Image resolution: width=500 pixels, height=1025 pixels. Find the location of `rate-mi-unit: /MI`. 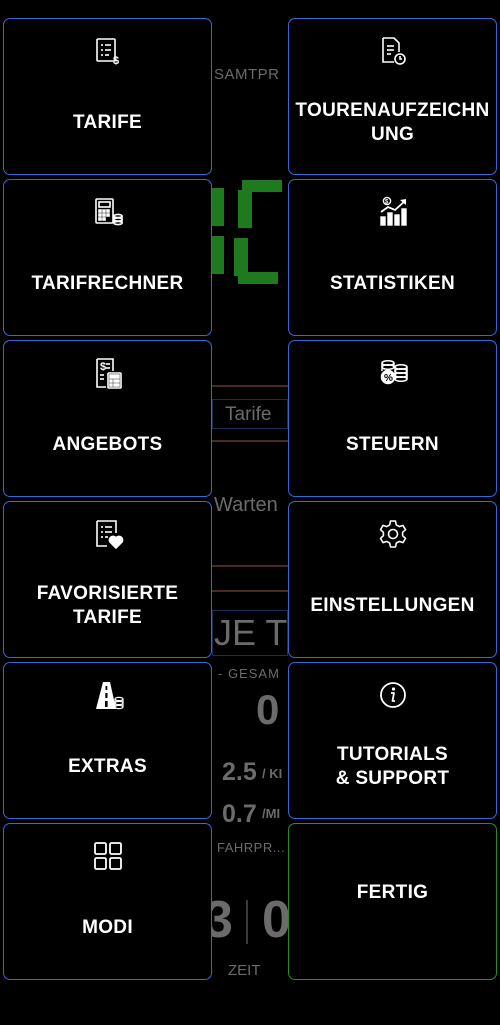

rate-mi-unit: /MI is located at coordinates (271, 813).